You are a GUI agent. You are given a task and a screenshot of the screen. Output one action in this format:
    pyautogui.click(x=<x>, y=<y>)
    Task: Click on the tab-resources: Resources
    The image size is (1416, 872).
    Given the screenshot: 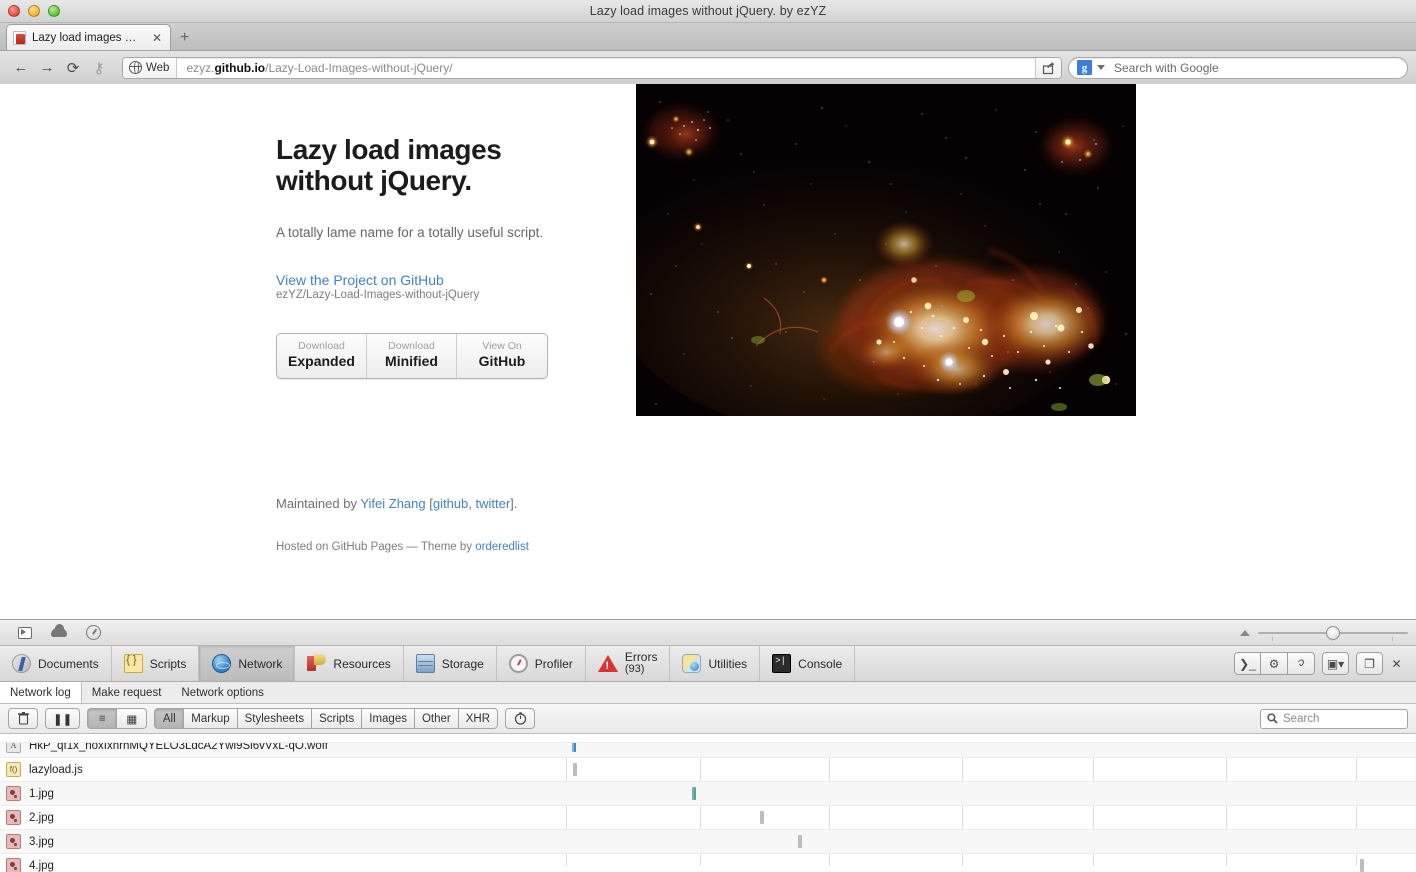 What is the action you would take?
    pyautogui.click(x=349, y=663)
    